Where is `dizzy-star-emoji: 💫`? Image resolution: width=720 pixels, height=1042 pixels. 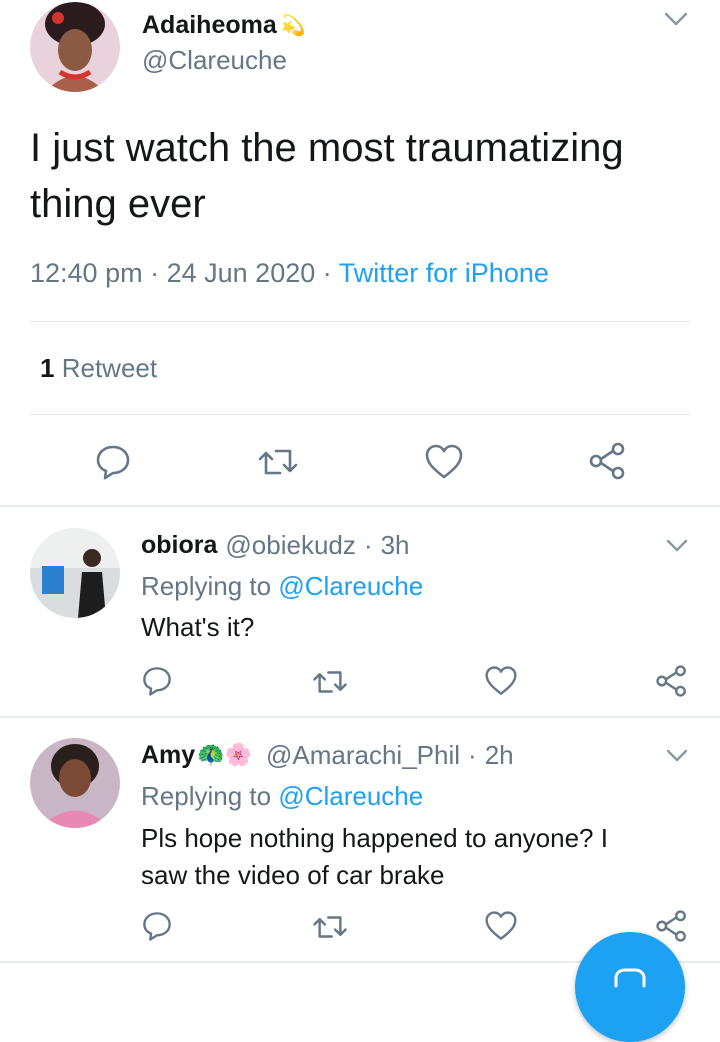
dizzy-star-emoji: 💫 is located at coordinates (293, 25).